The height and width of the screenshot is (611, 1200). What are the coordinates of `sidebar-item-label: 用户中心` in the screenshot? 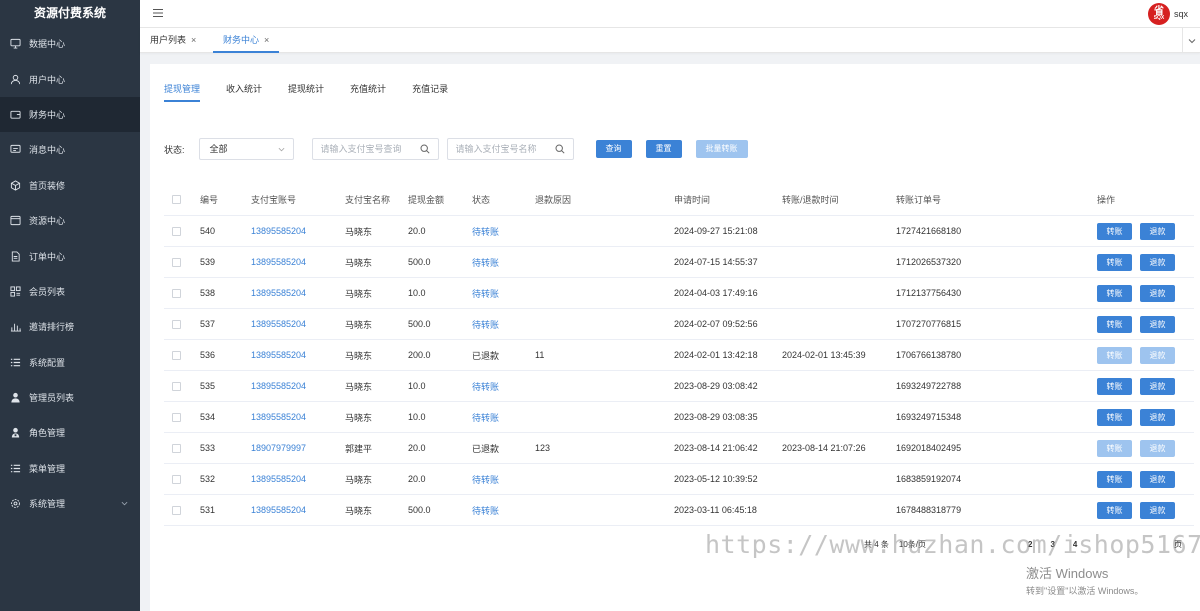 It's located at (47, 79).